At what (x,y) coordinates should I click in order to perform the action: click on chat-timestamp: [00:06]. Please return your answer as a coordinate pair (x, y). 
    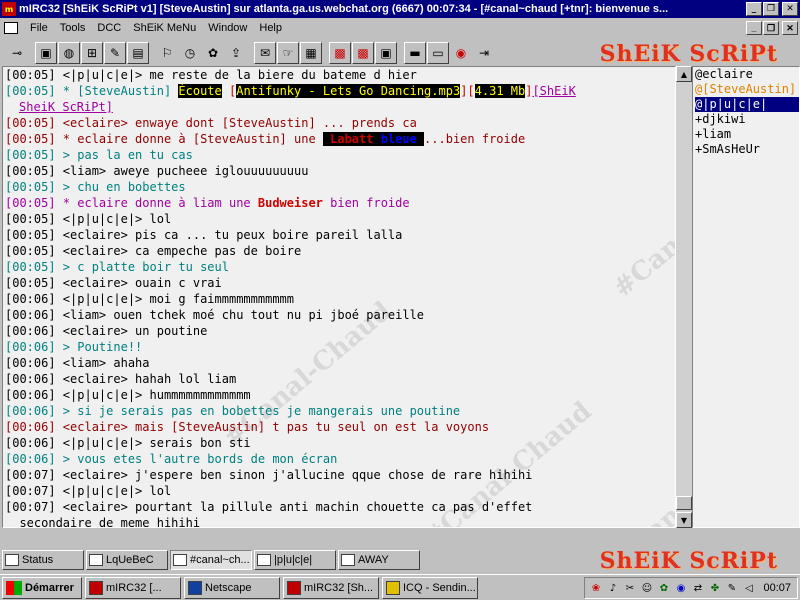
    Looking at the image, I should click on (30, 443).